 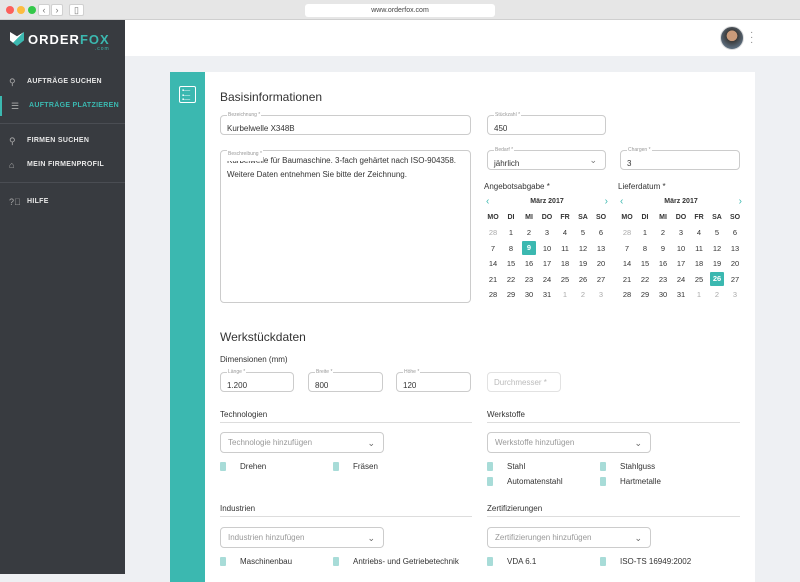 I want to click on sidebar-toggle-icon: ▯, so click(x=76, y=10).